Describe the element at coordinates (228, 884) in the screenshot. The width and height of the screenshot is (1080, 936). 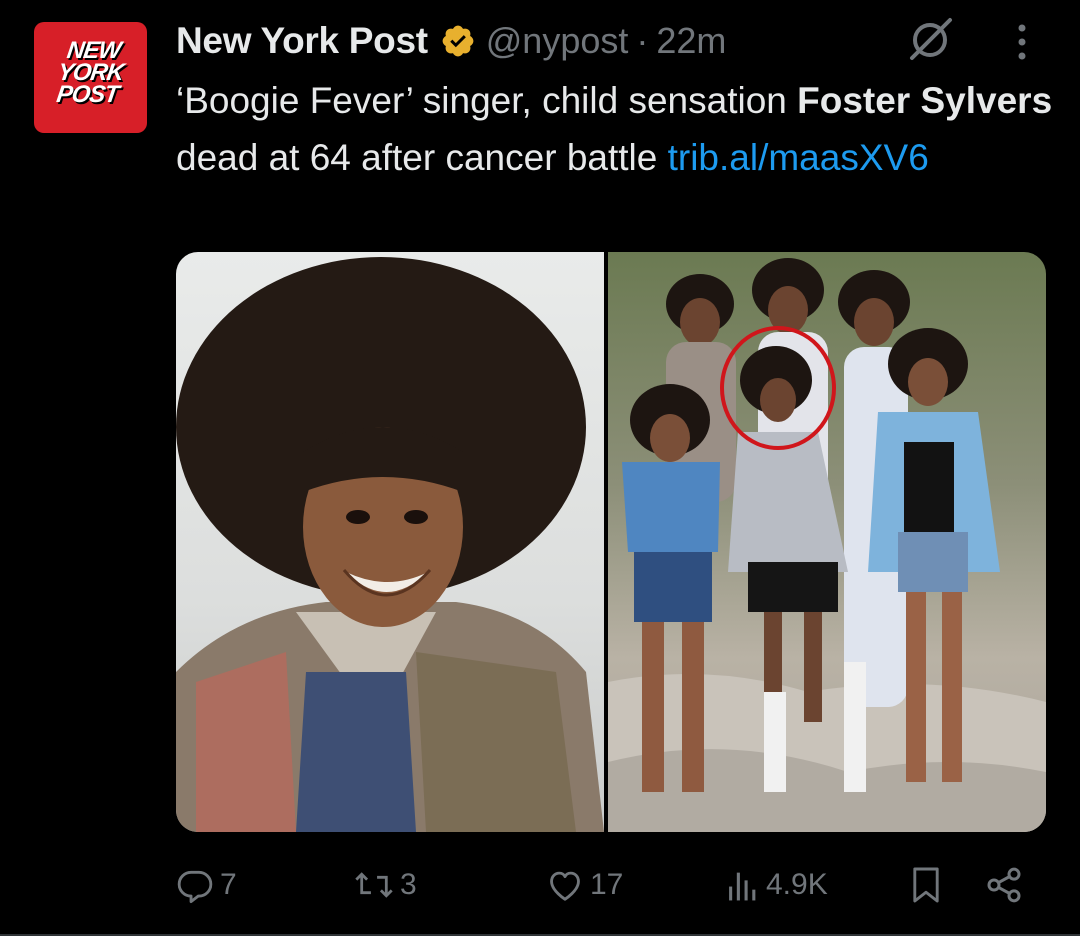
I see `reply-count: 7` at that location.